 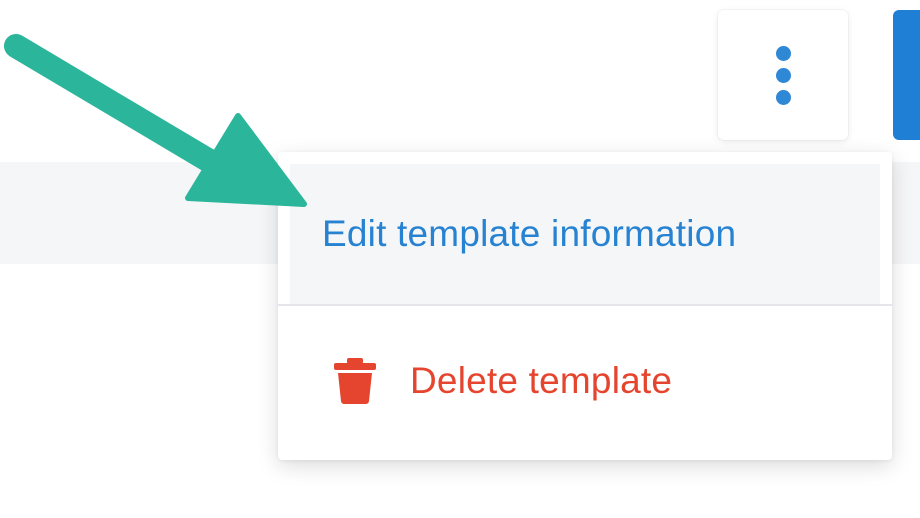 I want to click on menu-item-label: Delete template, so click(x=541, y=380).